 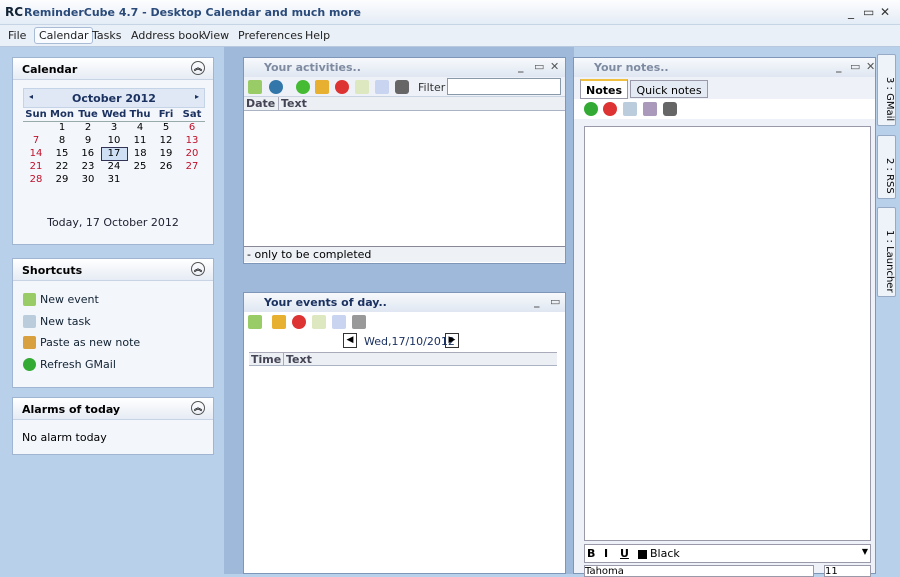 What do you see at coordinates (255, 87) in the screenshot?
I see `new-task-icon` at bounding box center [255, 87].